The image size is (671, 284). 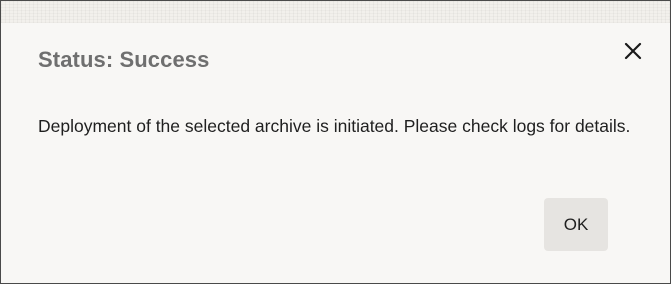 I want to click on close-icon, so click(x=633, y=51).